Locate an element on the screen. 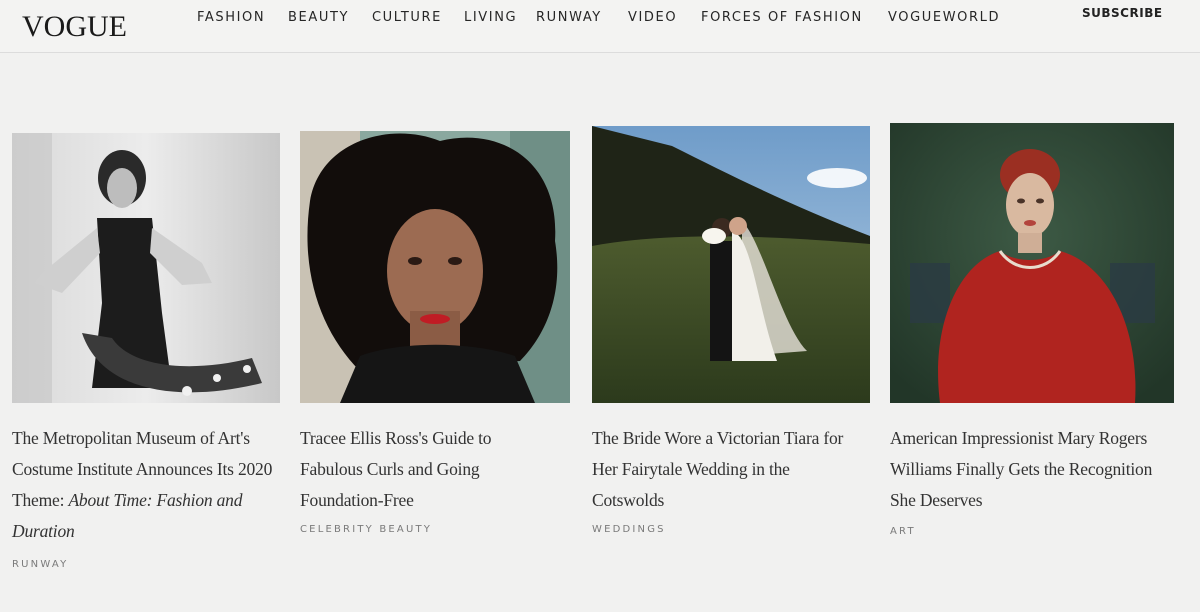 This screenshot has height=612, width=1200. story-category: ART is located at coordinates (903, 531).